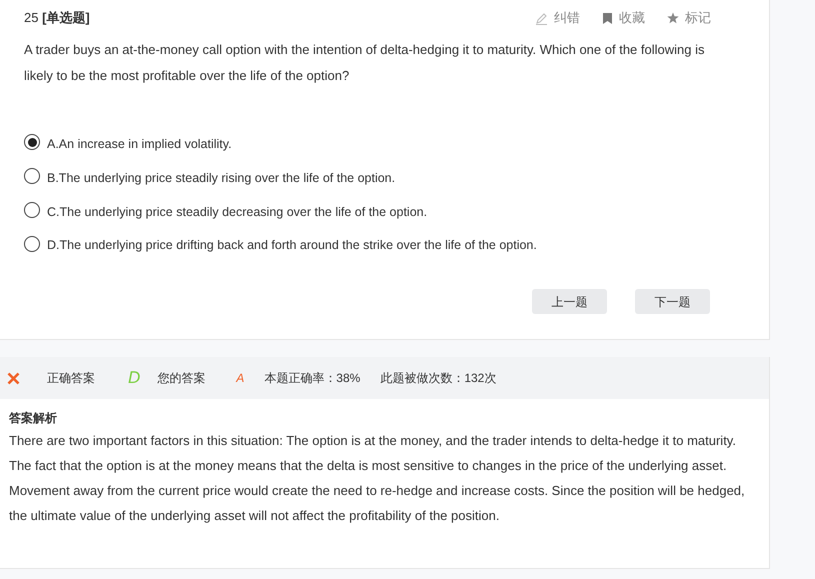 This screenshot has width=815, height=579. What do you see at coordinates (698, 18) in the screenshot?
I see `mark-link: 标记` at bounding box center [698, 18].